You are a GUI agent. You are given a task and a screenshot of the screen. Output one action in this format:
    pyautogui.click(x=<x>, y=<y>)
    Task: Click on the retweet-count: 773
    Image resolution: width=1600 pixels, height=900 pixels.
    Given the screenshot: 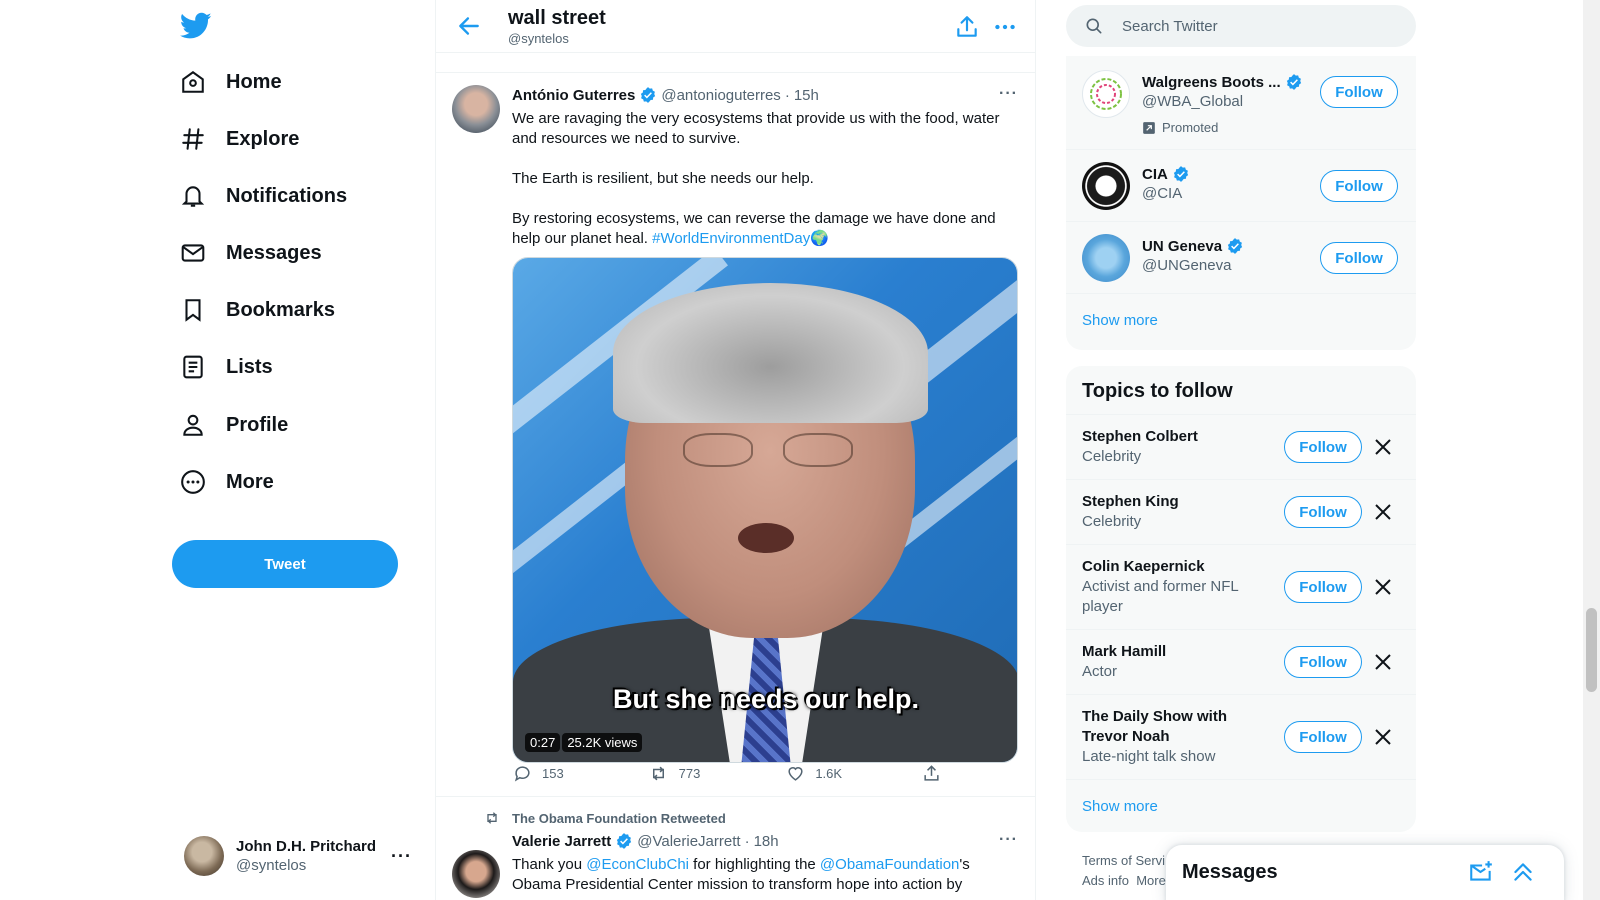 What is the action you would take?
    pyautogui.click(x=689, y=773)
    